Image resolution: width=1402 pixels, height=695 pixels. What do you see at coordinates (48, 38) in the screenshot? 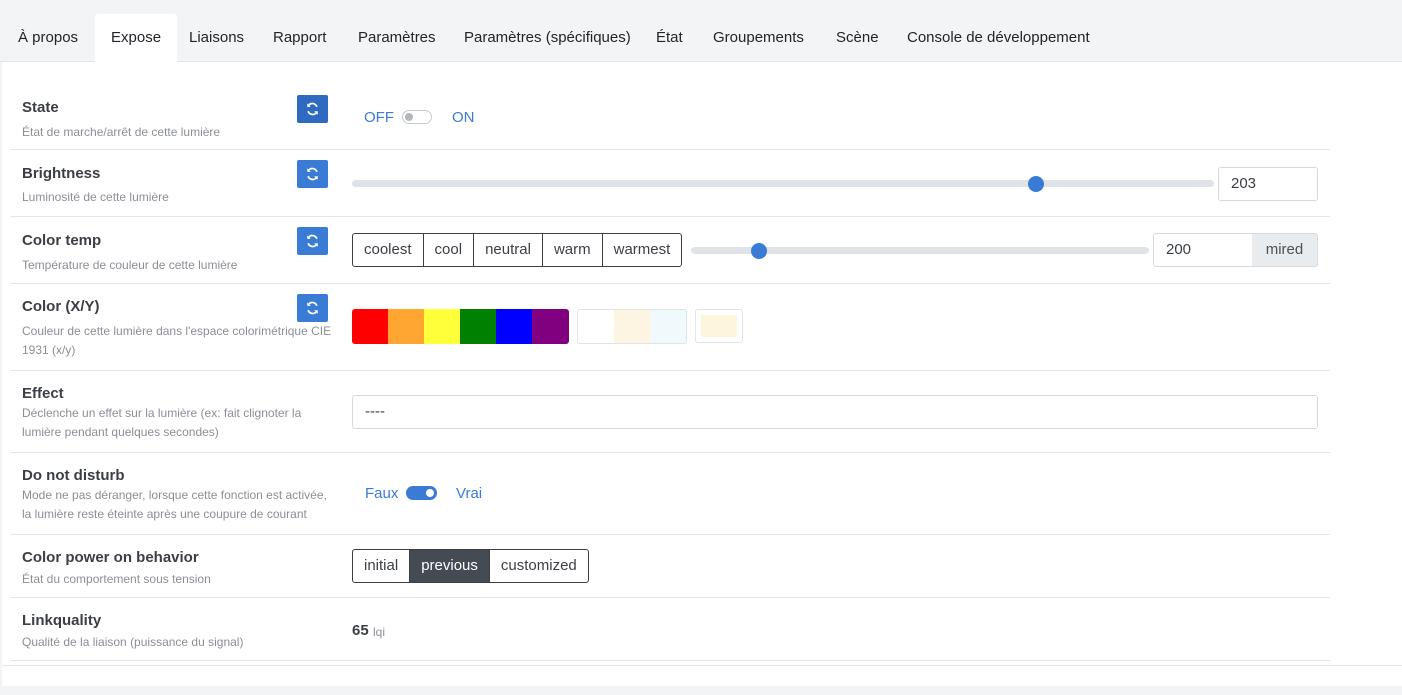
I see `tab-about: À propos` at bounding box center [48, 38].